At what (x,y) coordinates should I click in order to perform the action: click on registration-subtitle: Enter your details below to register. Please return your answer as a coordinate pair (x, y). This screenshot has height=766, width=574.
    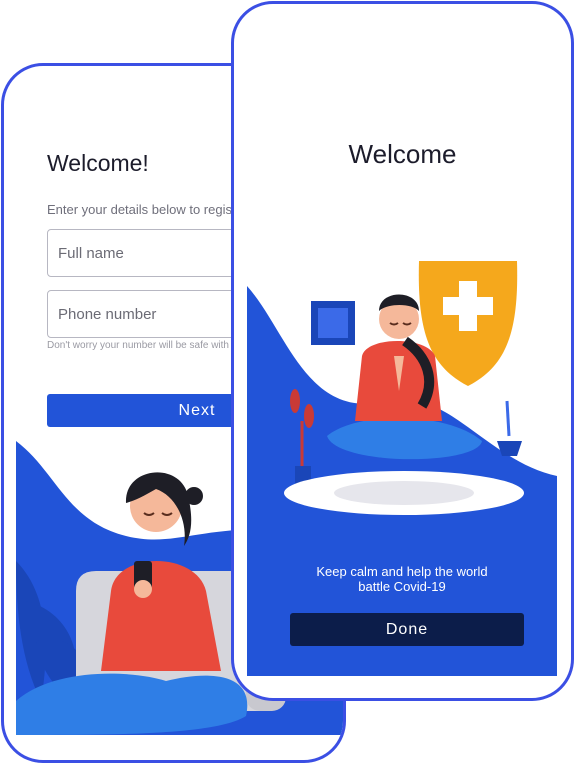
    Looking at the image, I should click on (147, 209).